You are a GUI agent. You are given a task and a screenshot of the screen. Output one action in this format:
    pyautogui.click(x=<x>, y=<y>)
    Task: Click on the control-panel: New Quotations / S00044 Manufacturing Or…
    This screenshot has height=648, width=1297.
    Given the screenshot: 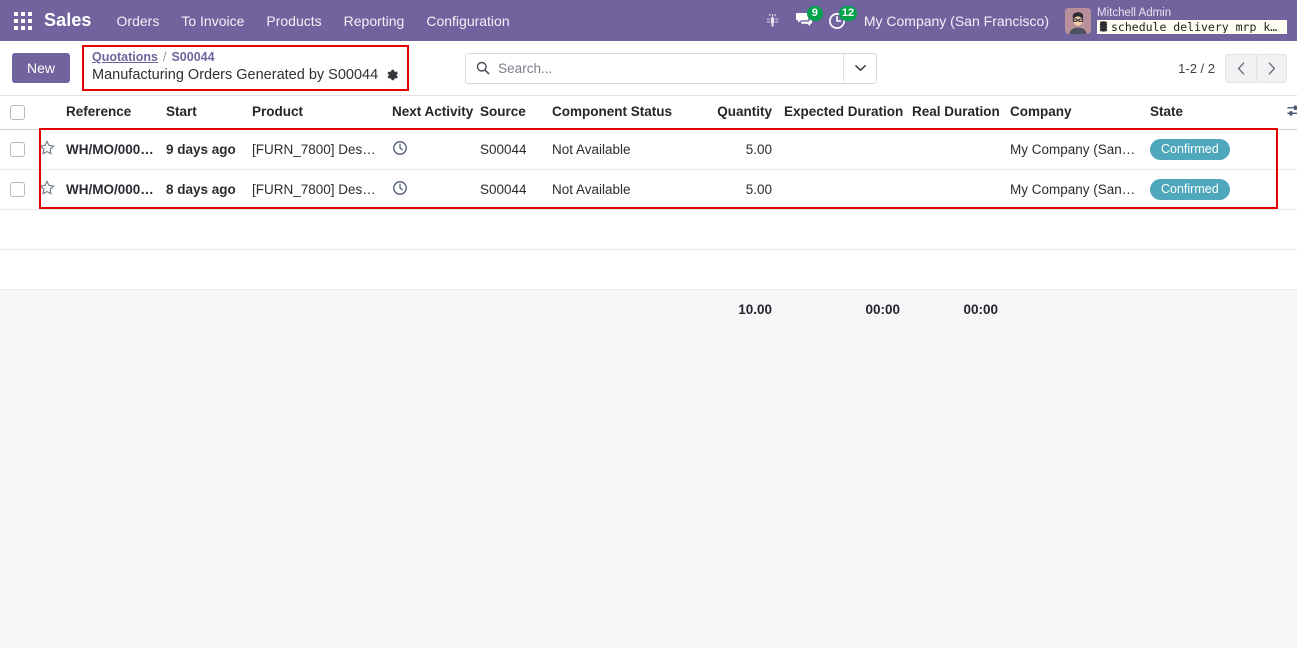 What is the action you would take?
    pyautogui.click(x=648, y=68)
    